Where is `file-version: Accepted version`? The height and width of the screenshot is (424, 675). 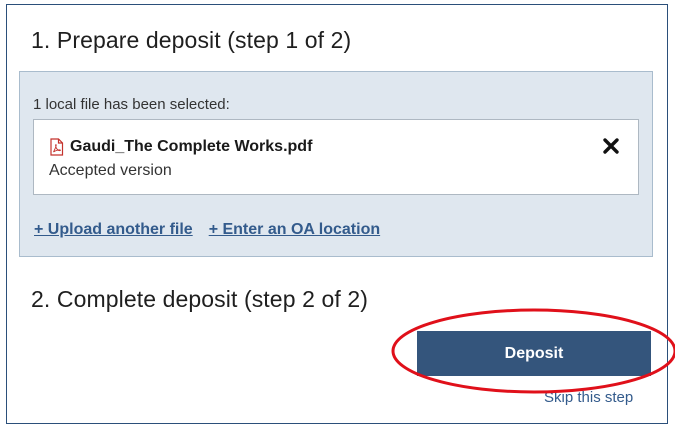 file-version: Accepted version is located at coordinates (110, 170).